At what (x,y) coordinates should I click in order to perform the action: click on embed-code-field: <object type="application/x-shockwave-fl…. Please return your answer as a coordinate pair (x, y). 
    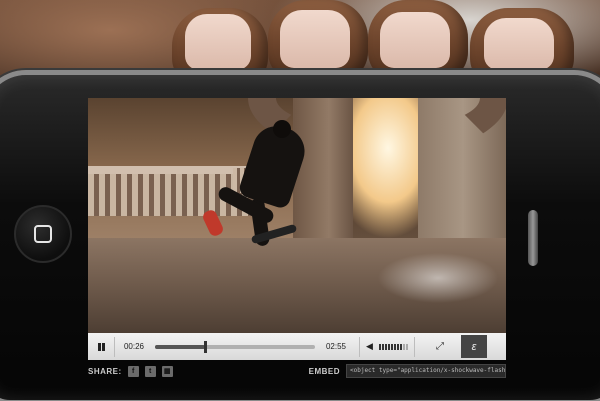
    Looking at the image, I should click on (426, 371).